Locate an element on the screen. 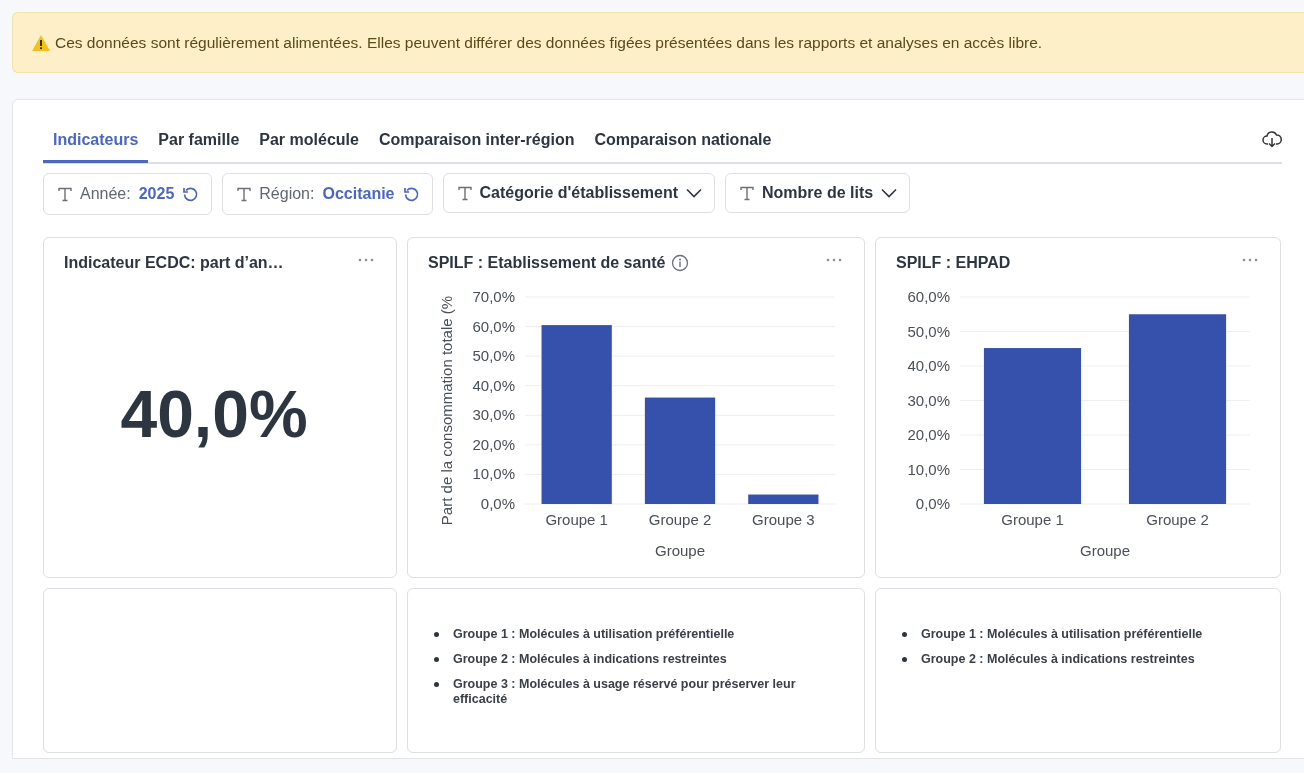 The image size is (1304, 773). axis-title: Part de la consommation totale (% is located at coordinates (446, 410).